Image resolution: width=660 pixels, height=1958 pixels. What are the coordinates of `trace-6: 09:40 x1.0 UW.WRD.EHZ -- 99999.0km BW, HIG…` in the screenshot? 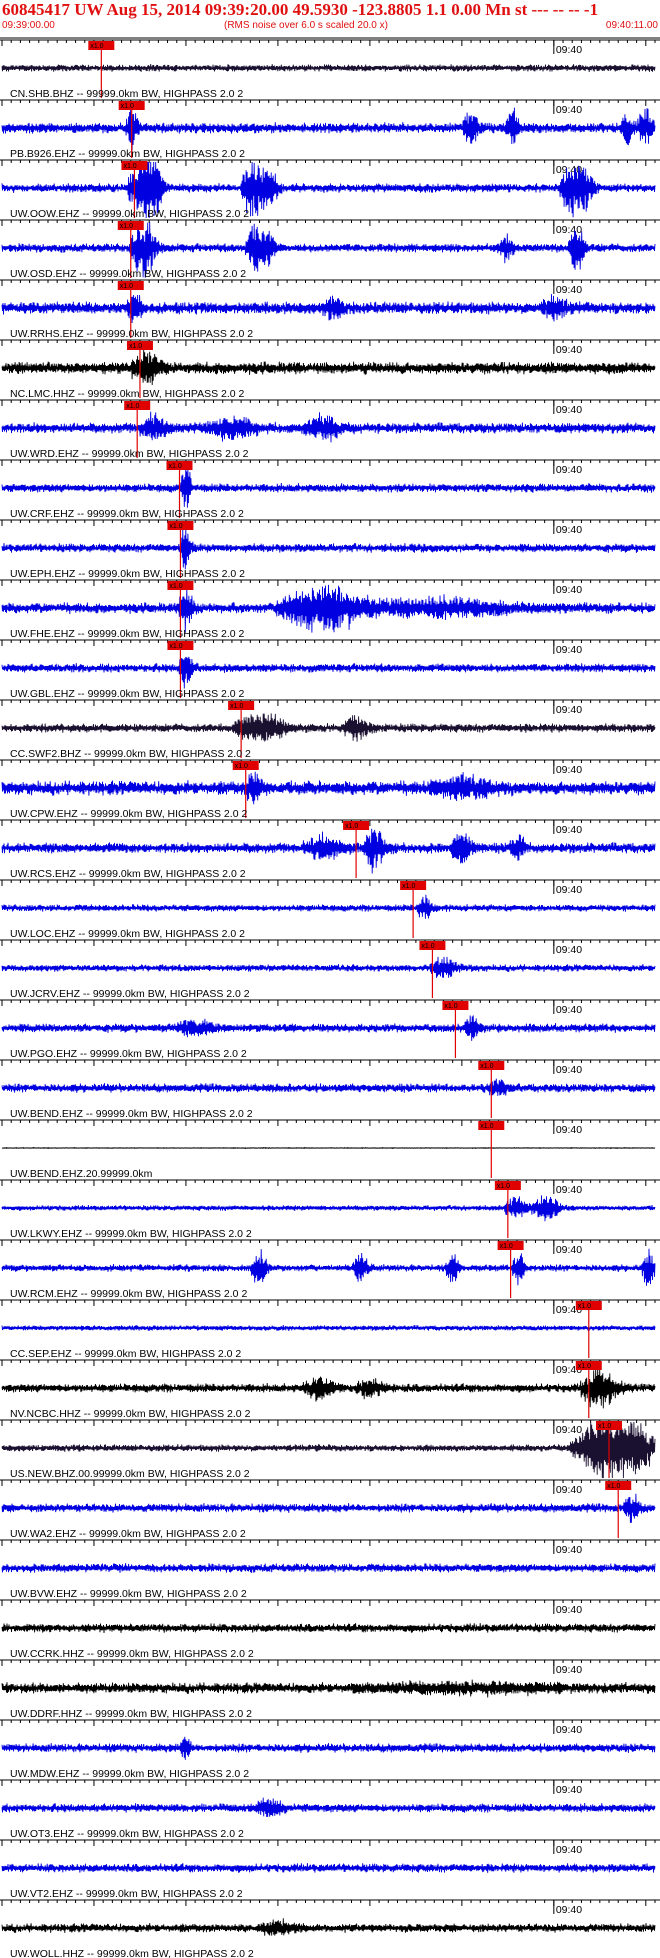 It's located at (330, 429).